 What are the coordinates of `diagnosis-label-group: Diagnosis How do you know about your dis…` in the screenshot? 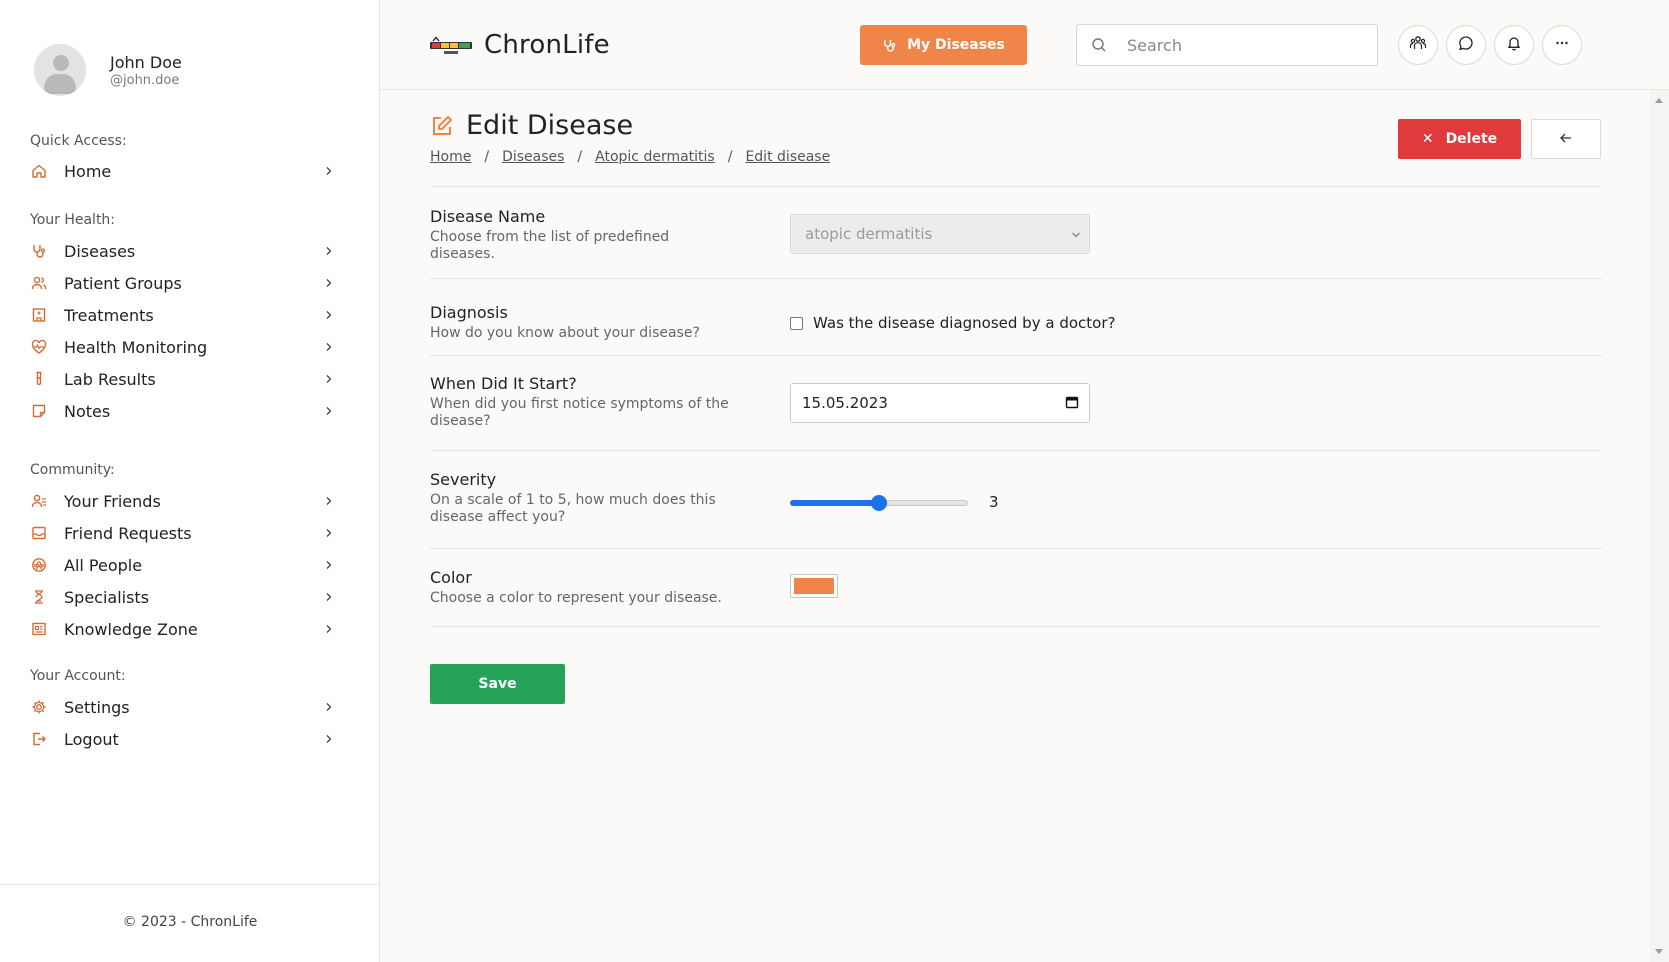 It's located at (590, 322).